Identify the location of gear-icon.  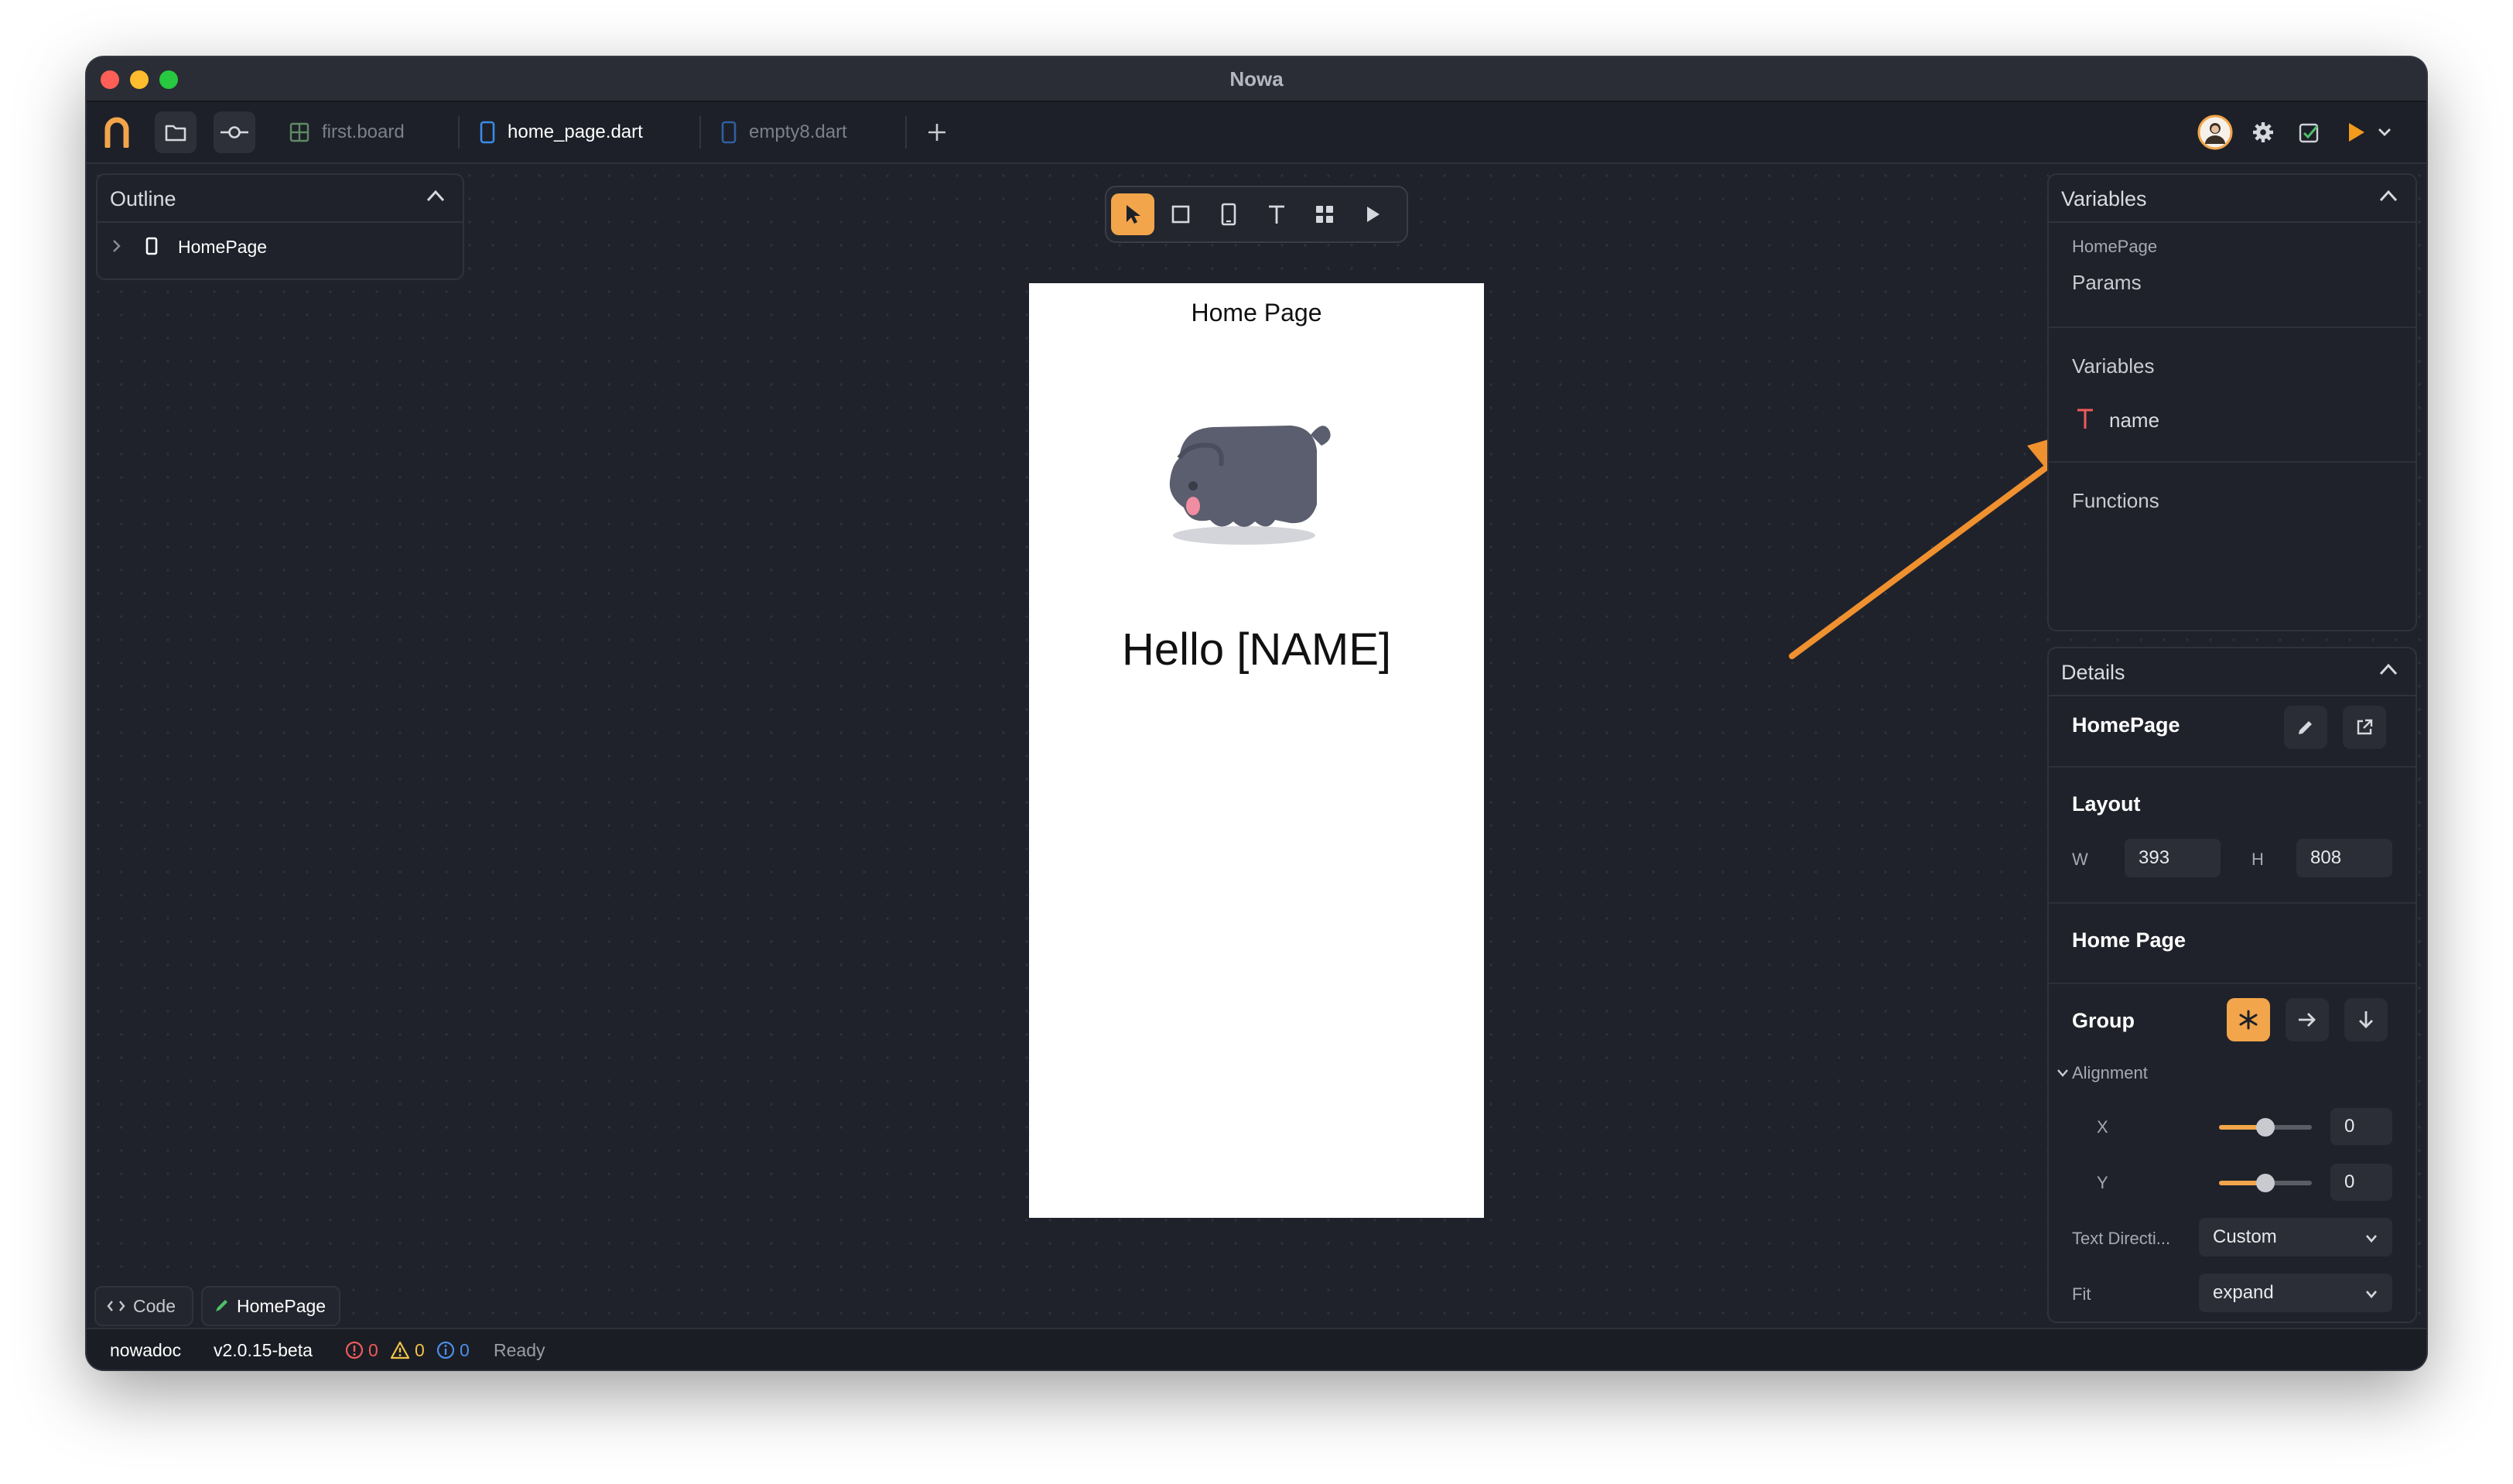
(2263, 132).